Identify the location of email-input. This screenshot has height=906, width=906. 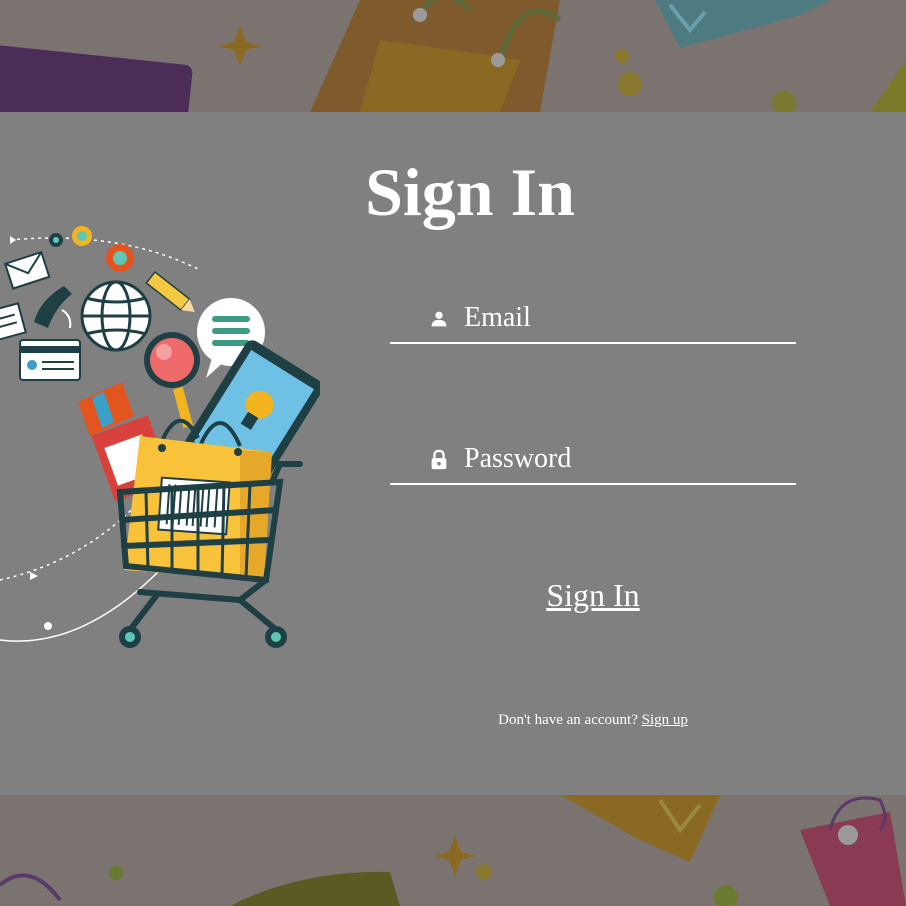
(624, 318).